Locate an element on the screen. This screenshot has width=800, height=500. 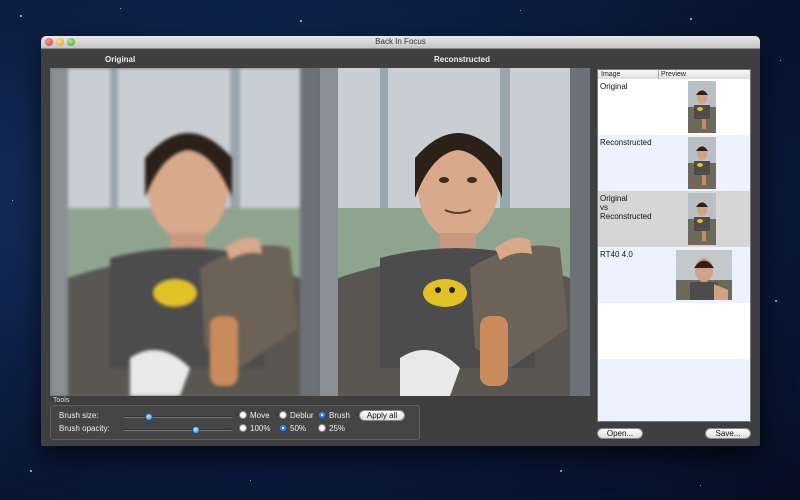
close-window-button is located at coordinates (49, 42).